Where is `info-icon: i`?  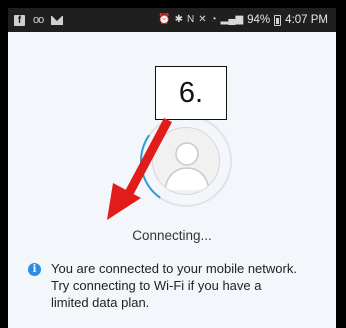
info-icon: i is located at coordinates (34, 269).